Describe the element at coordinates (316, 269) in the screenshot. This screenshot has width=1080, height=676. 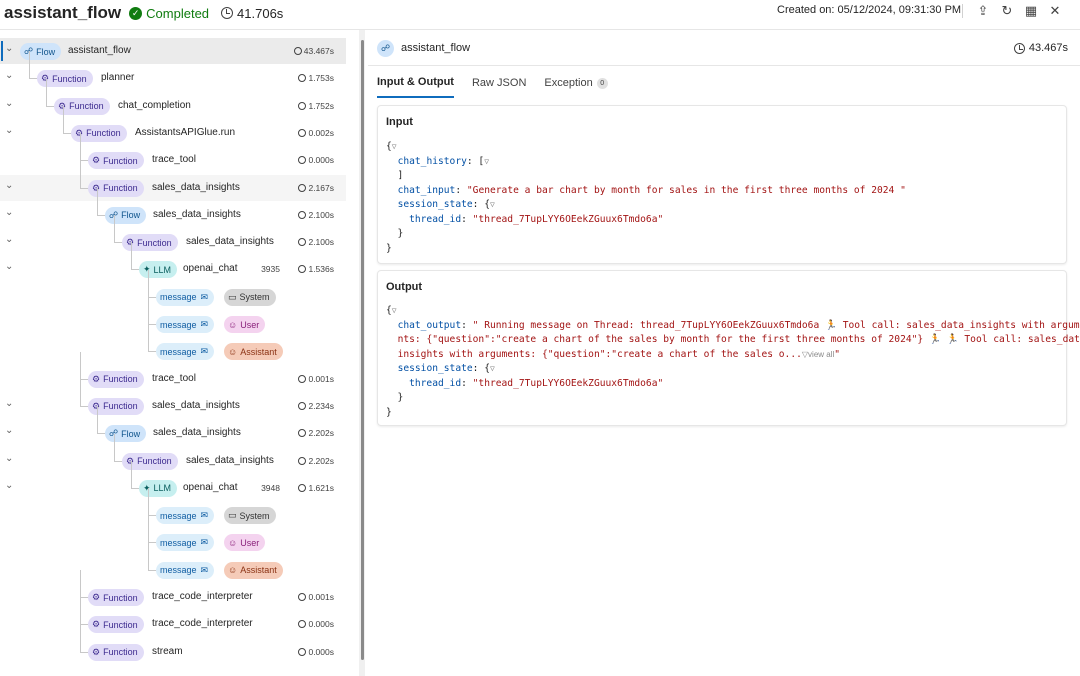
I see `node-duration: 1.536s` at that location.